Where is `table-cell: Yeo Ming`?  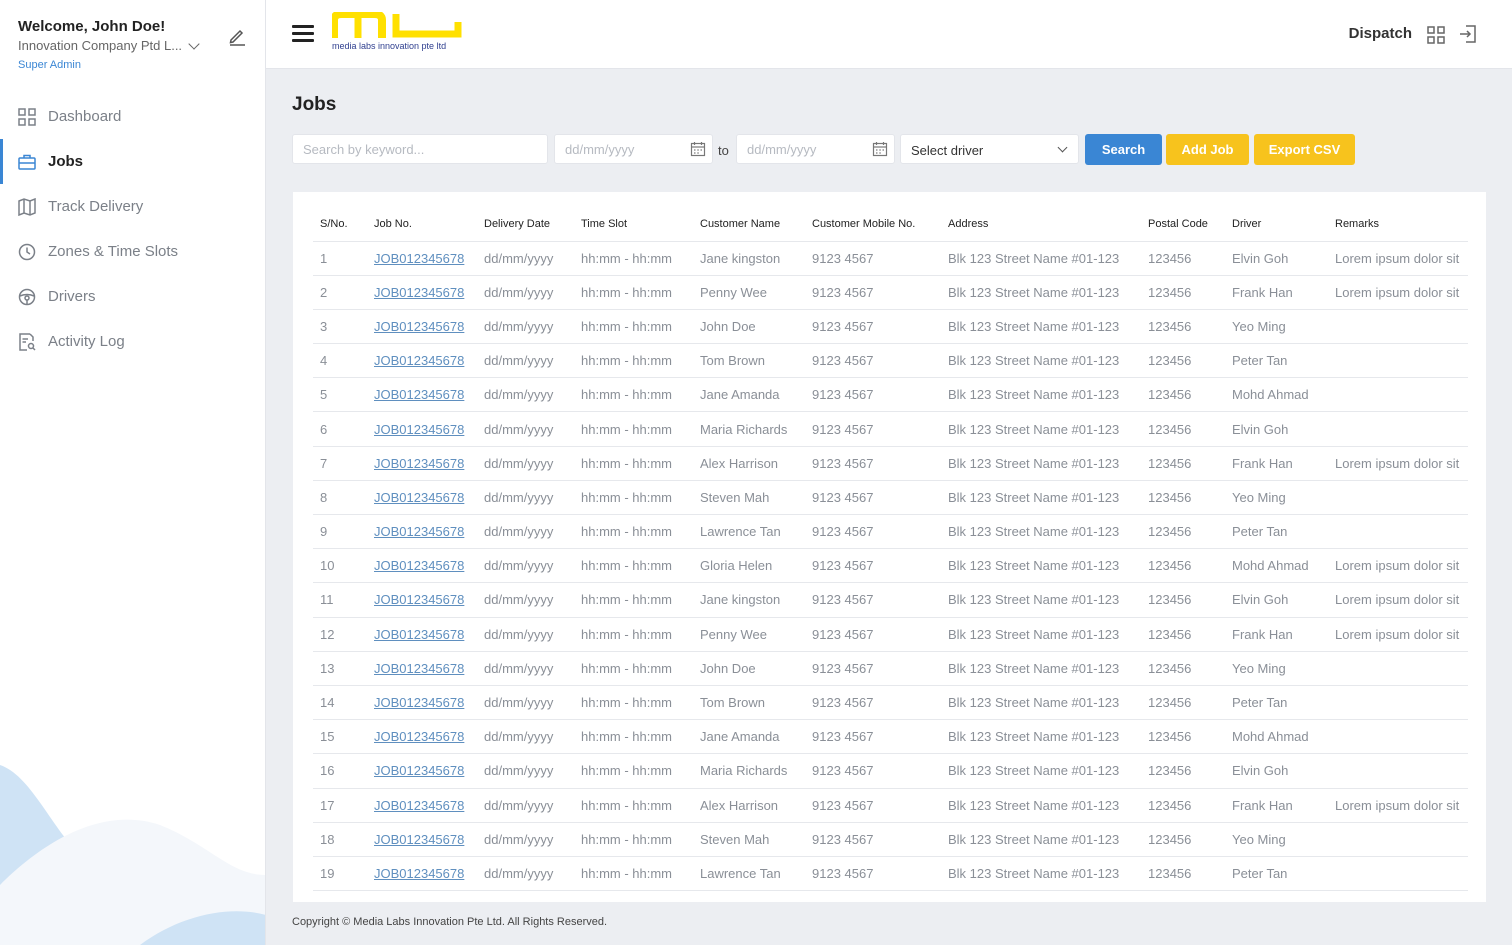
table-cell: Yeo Ming is located at coordinates (1276, 498).